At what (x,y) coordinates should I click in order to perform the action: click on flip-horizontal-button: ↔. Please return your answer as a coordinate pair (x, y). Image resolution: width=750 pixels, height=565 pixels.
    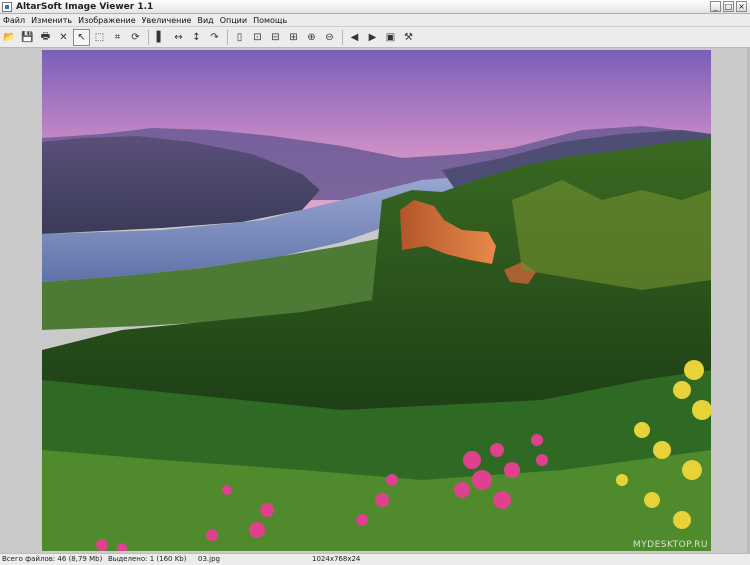
    Looking at the image, I should click on (178, 37).